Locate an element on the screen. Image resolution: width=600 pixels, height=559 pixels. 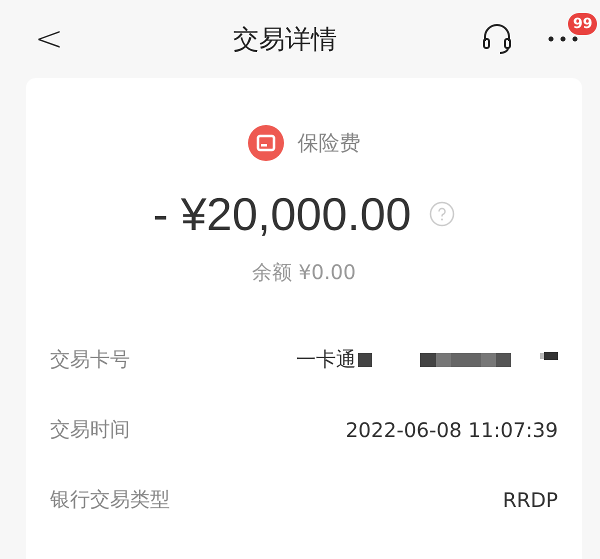
headset-icon is located at coordinates (497, 39).